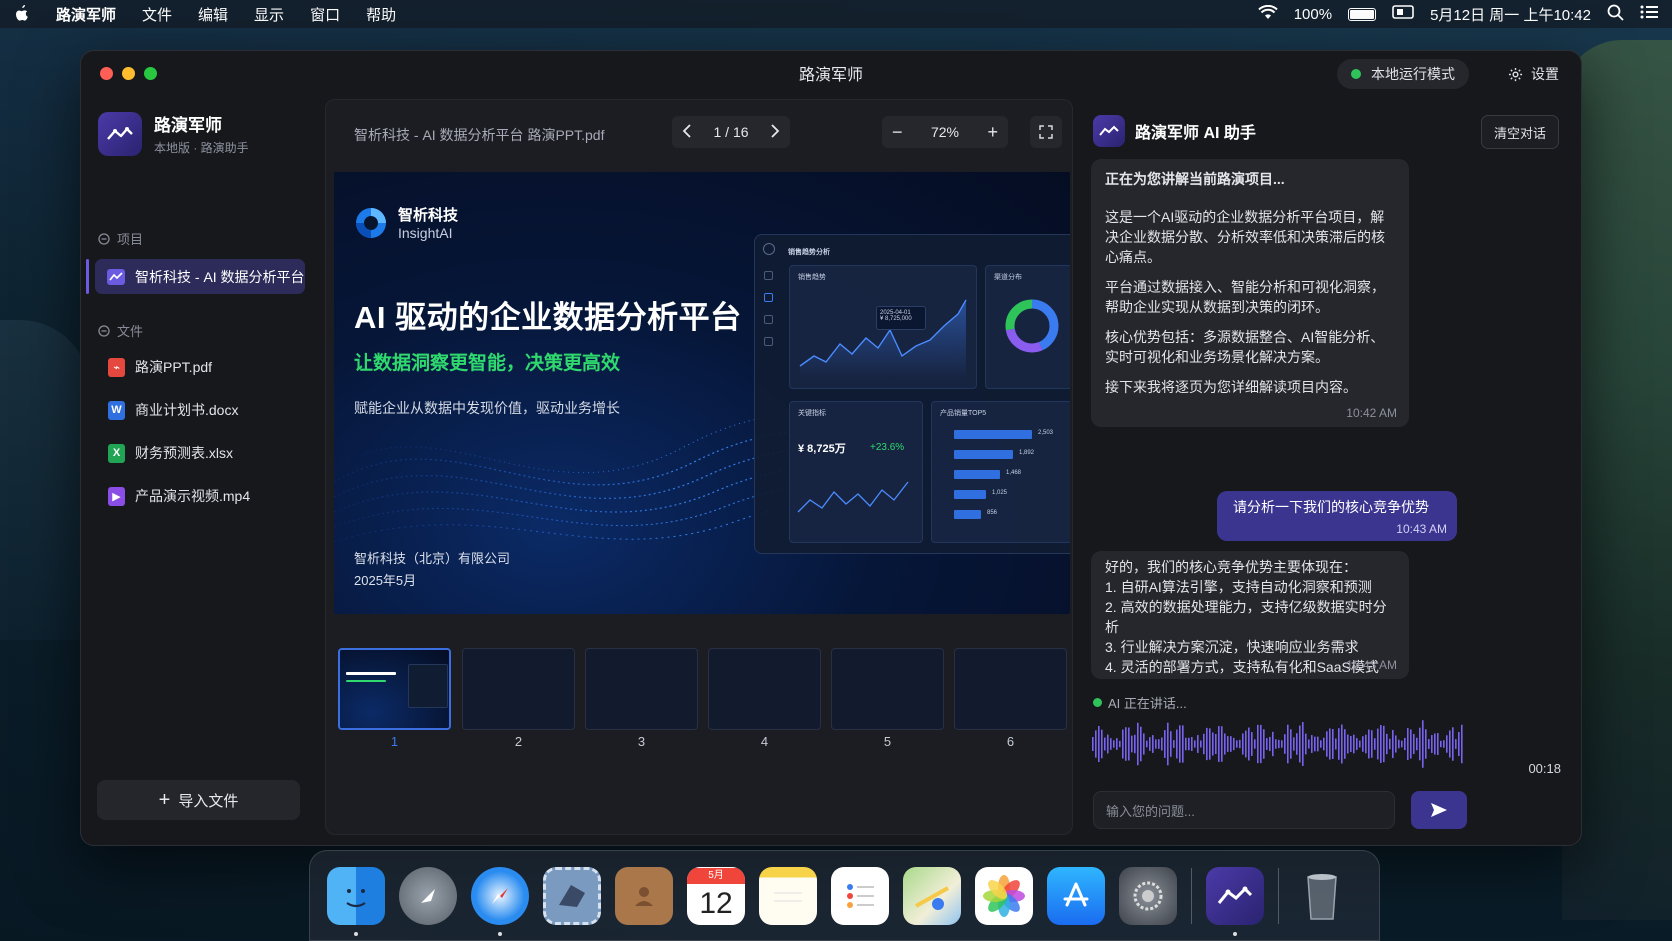 Image resolution: width=1672 pixels, height=941 pixels. Describe the element at coordinates (1238, 587) in the screenshot. I see `list-item: 1. 自研AI算法引擎，支持自动化洞察和预测` at that location.